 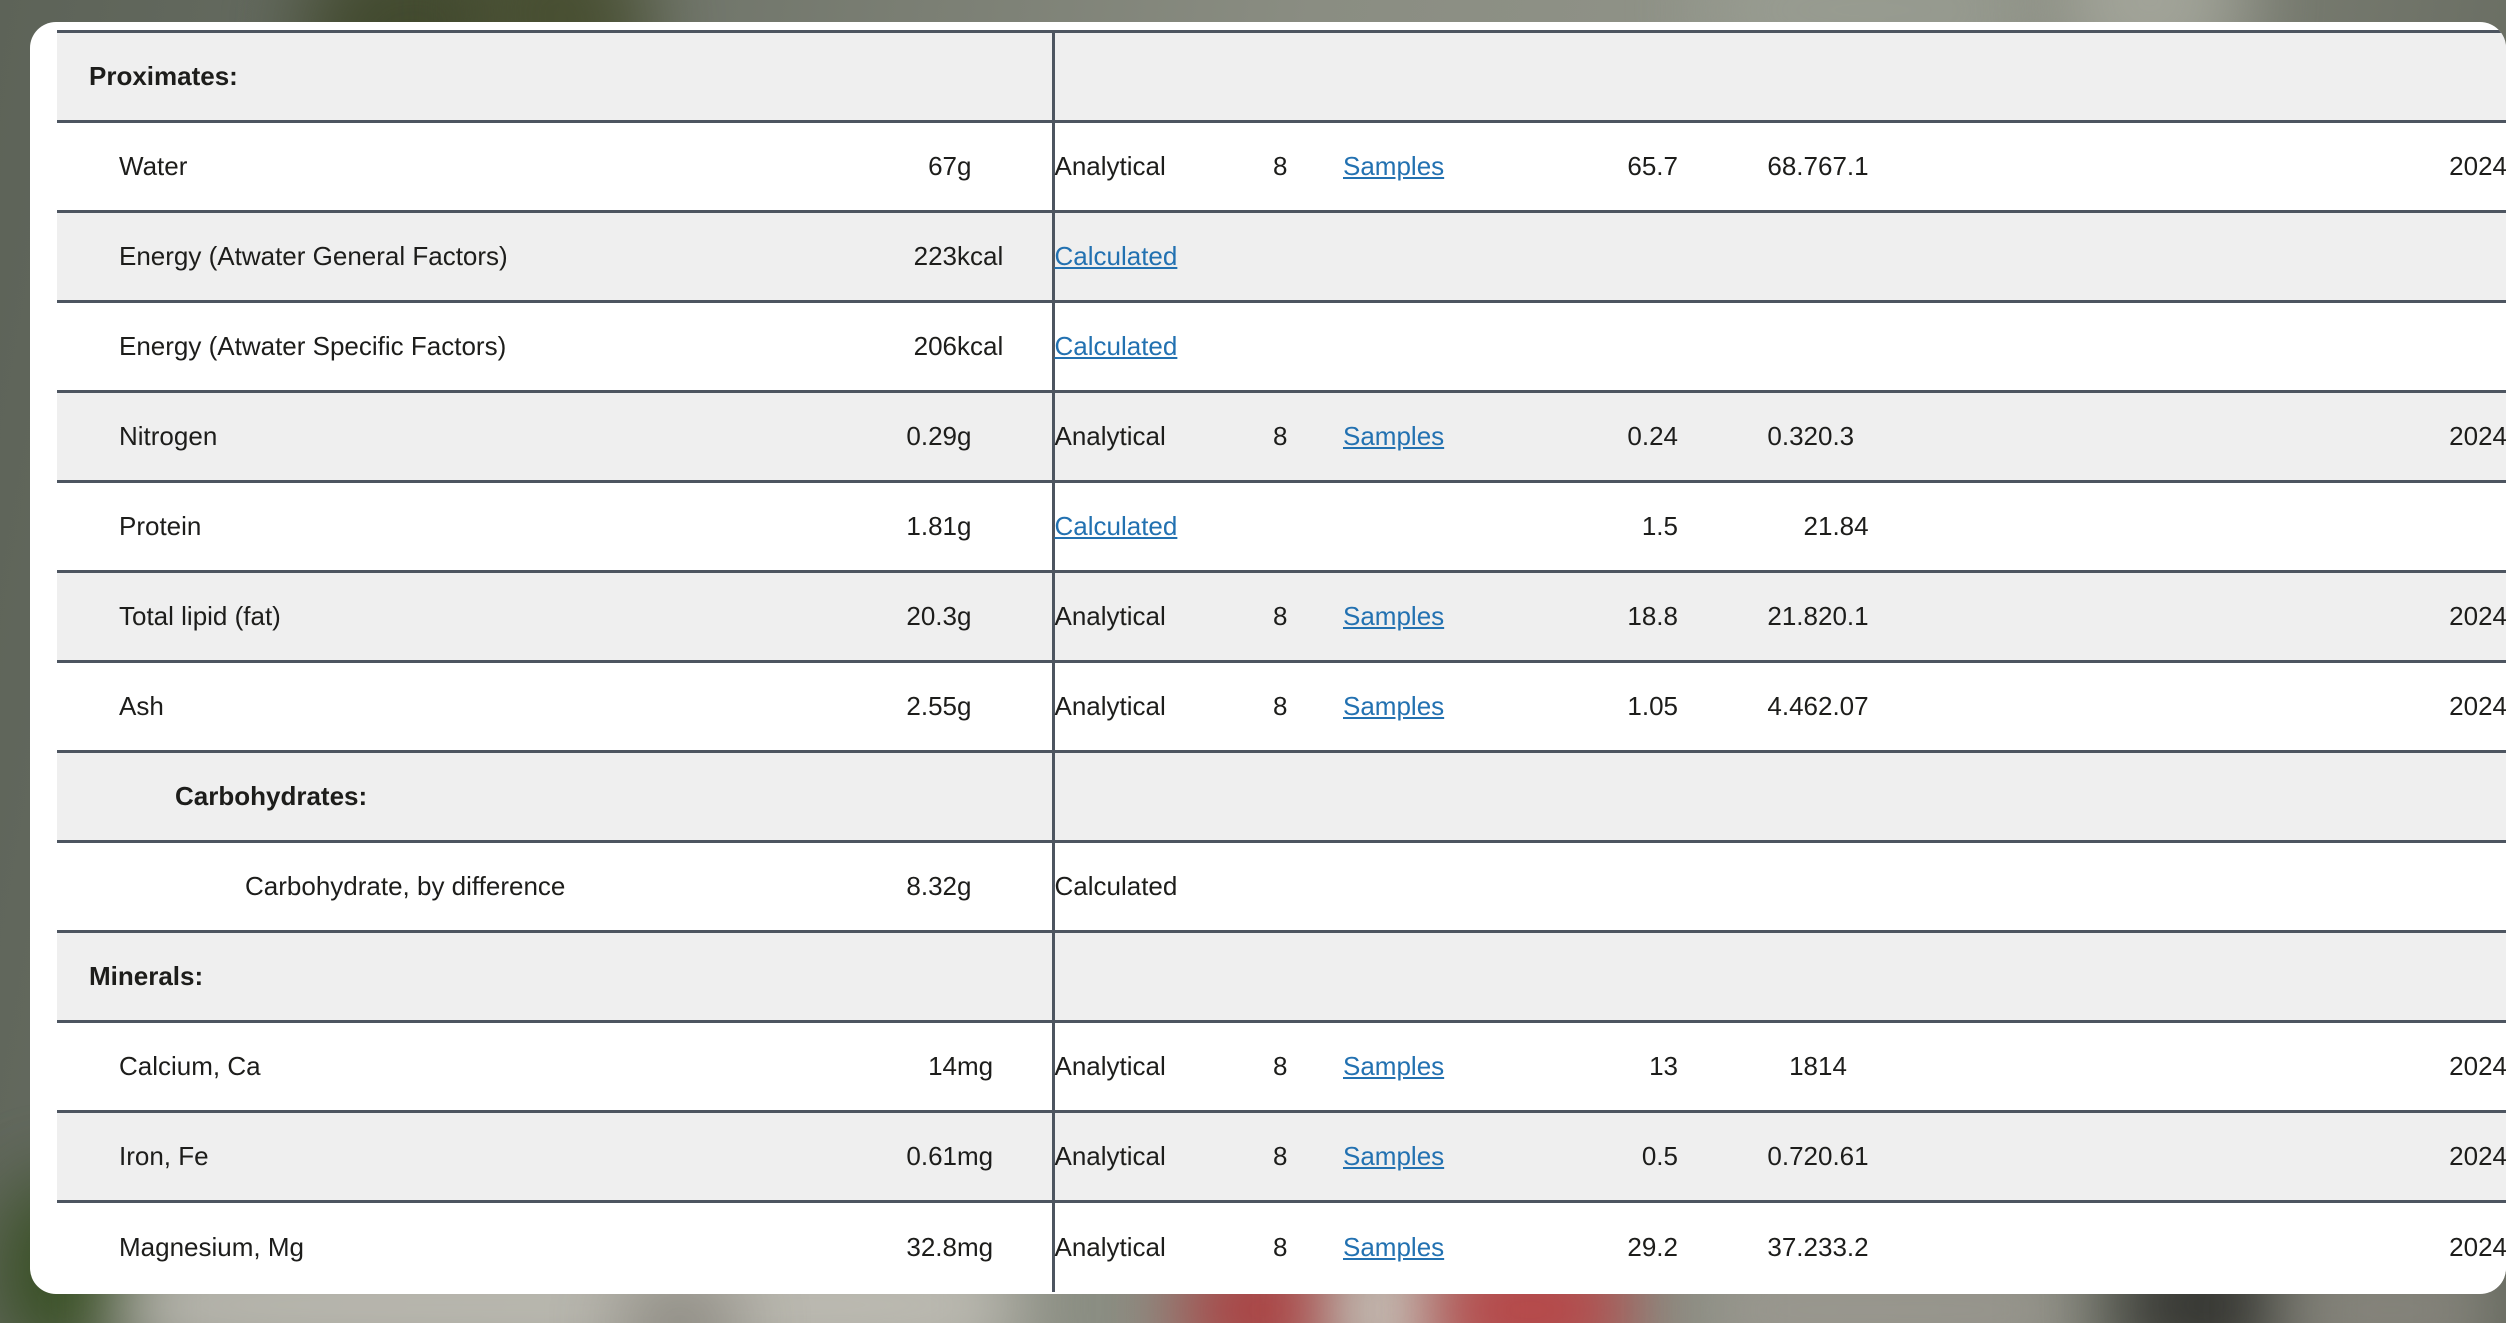 I want to click on nutrient-name: Carbohydrate, by difference, so click(x=452, y=886).